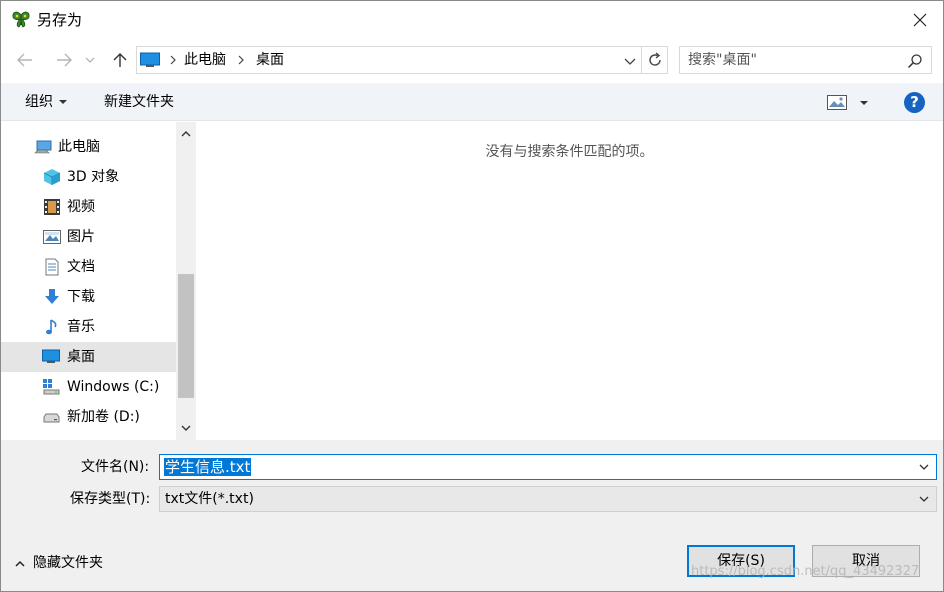 This screenshot has height=592, width=944. I want to click on nav-item-3d-objects: 3D 对象, so click(88, 177).